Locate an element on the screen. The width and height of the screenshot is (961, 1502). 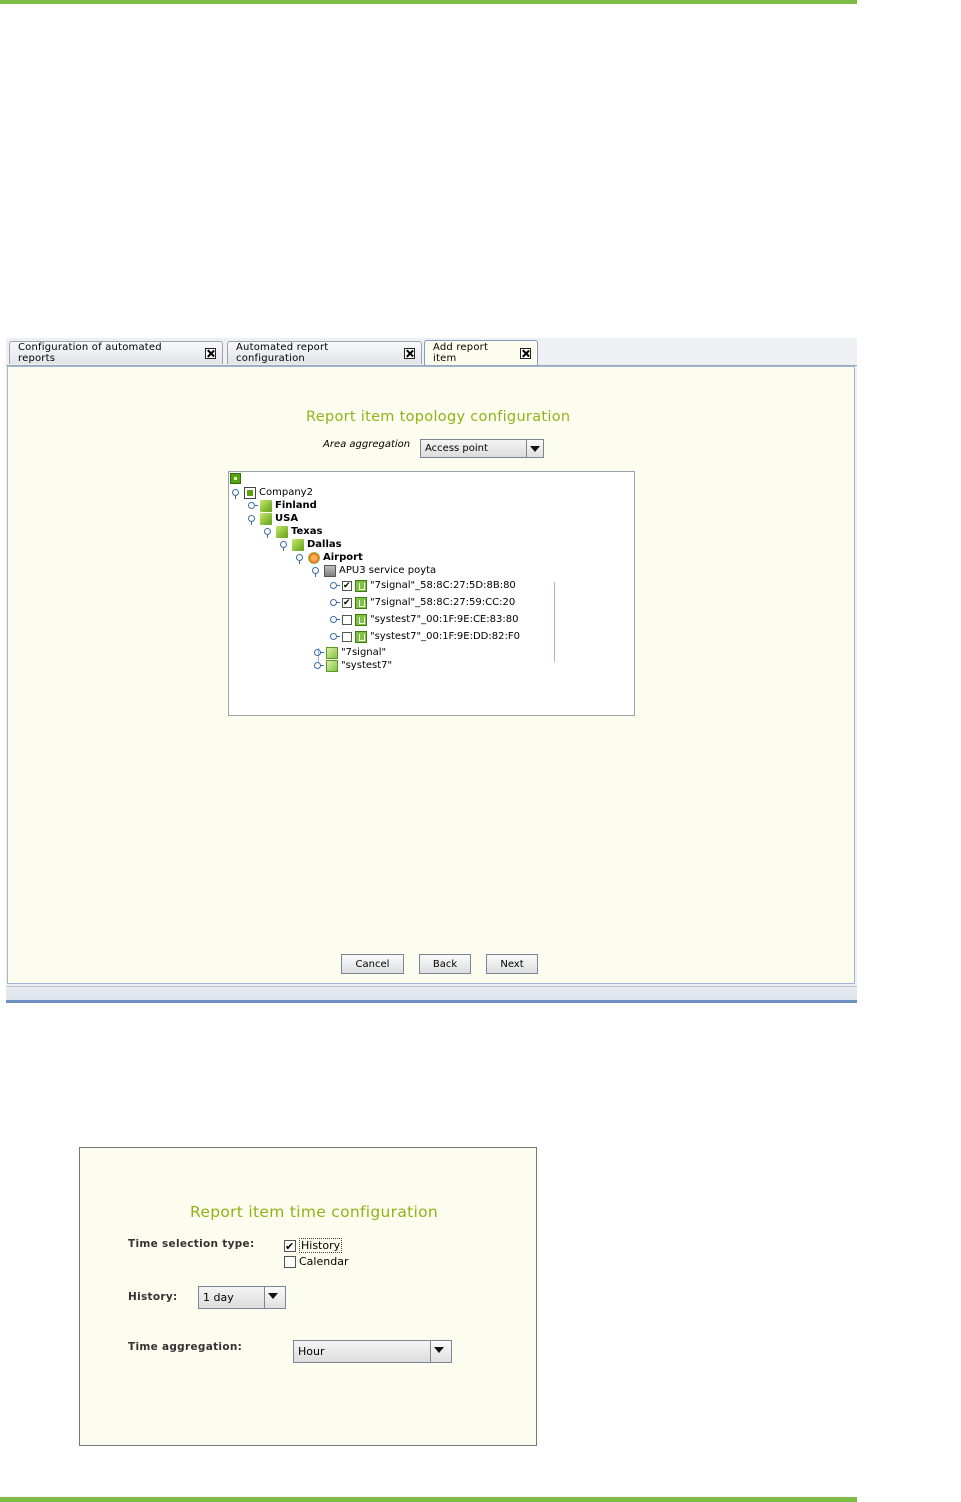
tree-node-access-point: "systest7"_00:1F:9E:CE:83:80 is located at coordinates (423, 619).